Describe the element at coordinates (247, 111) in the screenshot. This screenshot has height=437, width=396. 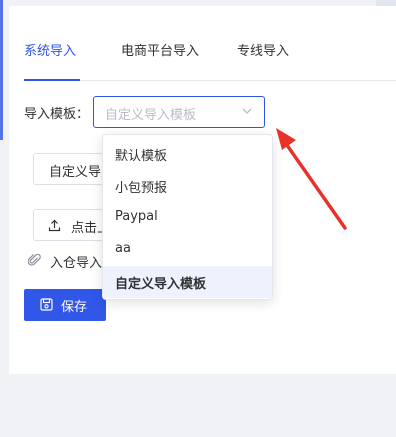
I see `chevron-down-icon` at that location.